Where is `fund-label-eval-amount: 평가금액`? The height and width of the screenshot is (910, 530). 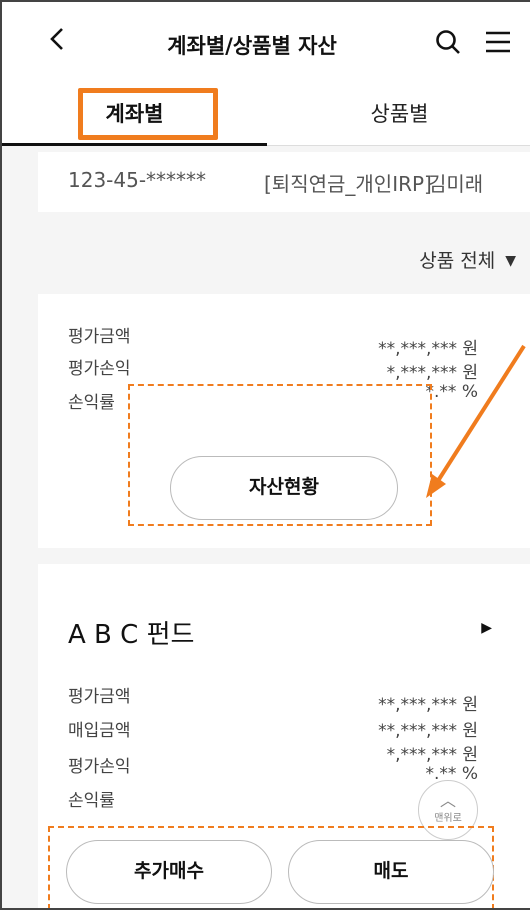 fund-label-eval-amount: 평가금액 is located at coordinates (99, 697).